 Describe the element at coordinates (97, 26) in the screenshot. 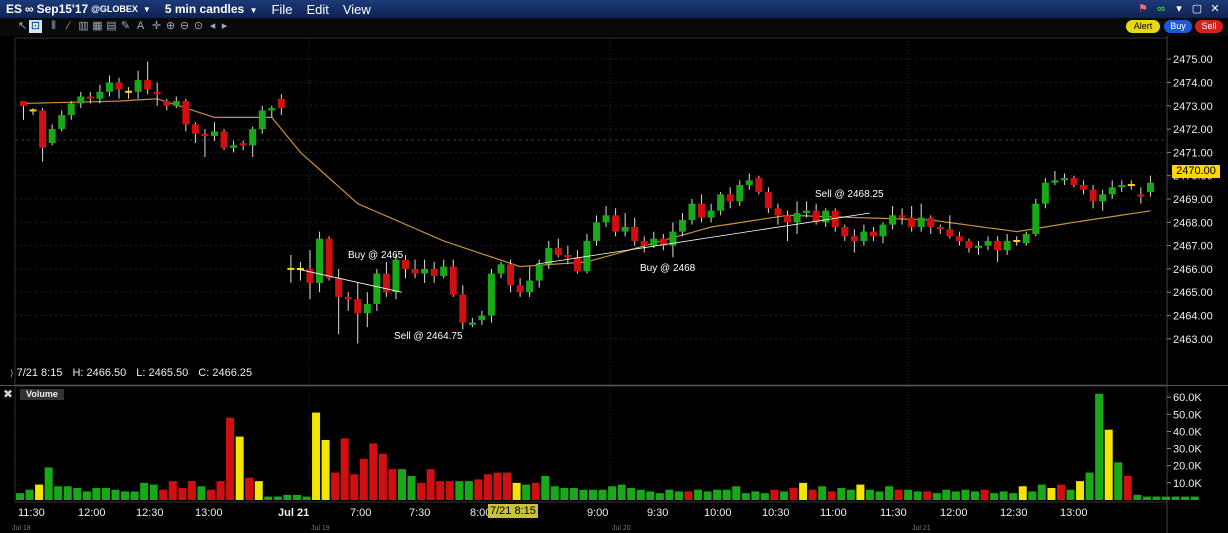

I see `studies-icon: ▦` at that location.